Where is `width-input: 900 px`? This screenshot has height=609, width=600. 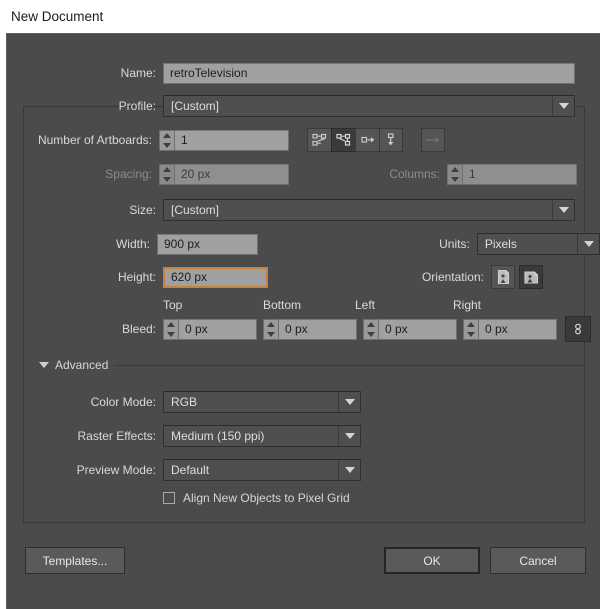
width-input: 900 px is located at coordinates (207, 244).